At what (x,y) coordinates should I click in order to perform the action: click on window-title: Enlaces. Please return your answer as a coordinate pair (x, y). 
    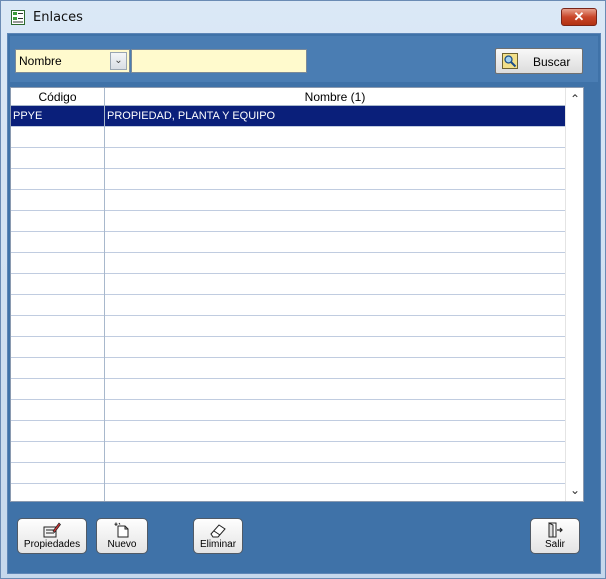
    Looking at the image, I should click on (58, 17).